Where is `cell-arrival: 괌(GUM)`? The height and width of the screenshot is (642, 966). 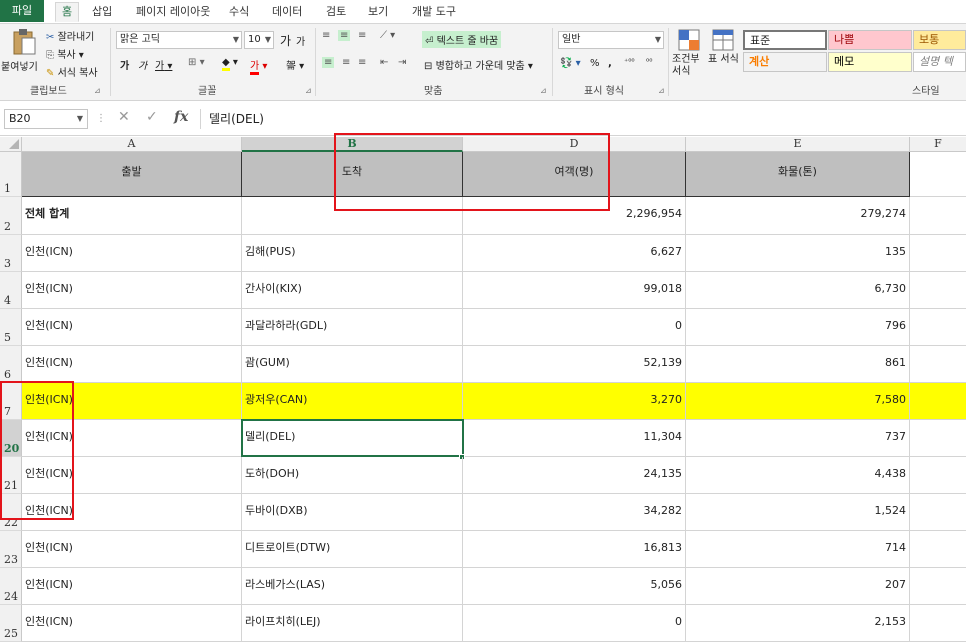 cell-arrival: 괌(GUM) is located at coordinates (352, 364).